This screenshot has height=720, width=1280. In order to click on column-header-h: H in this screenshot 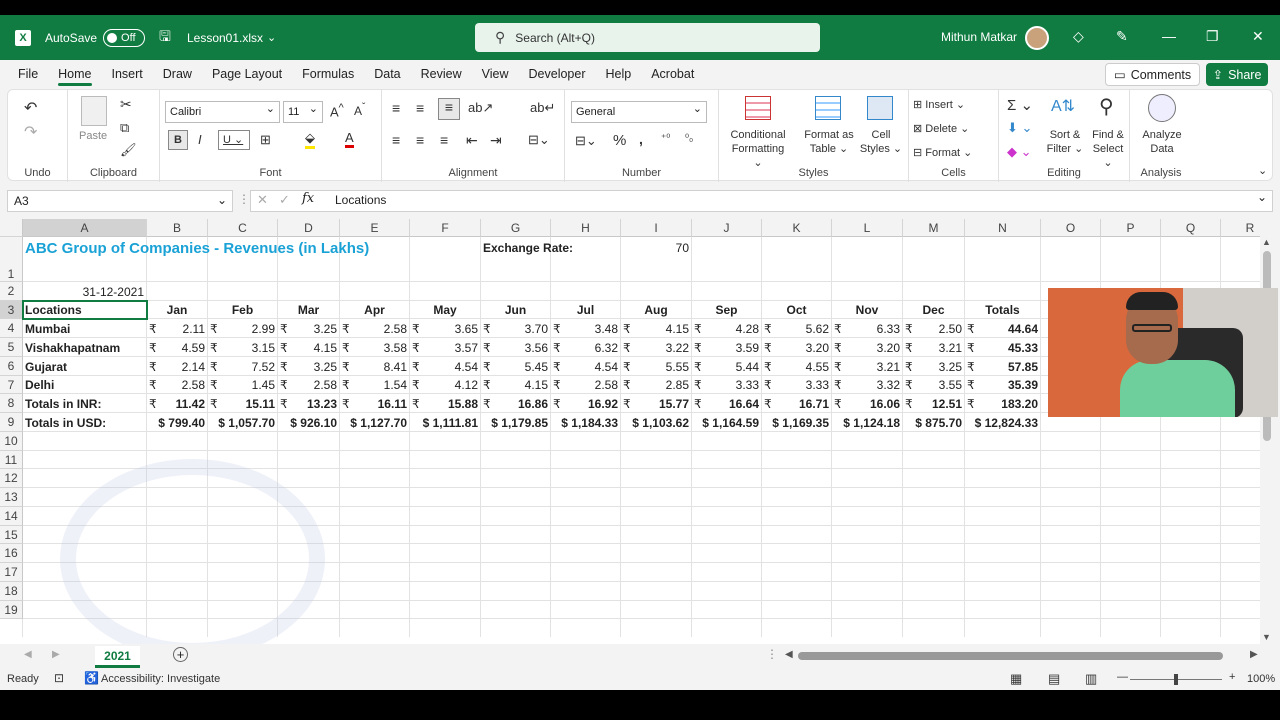, I will do `click(586, 228)`.